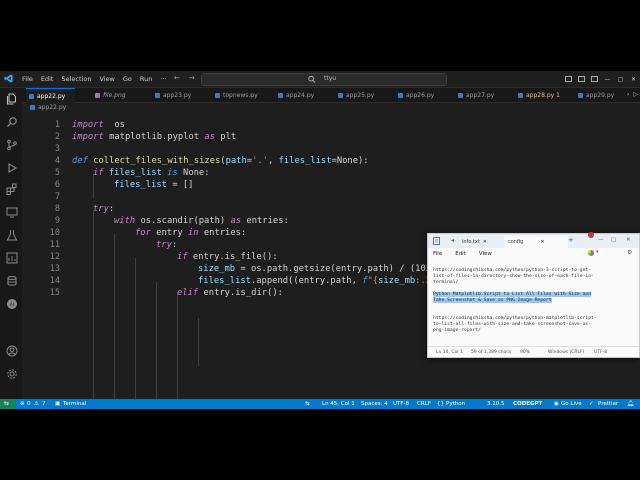  I want to click on code-line: import os, so click(98, 125).